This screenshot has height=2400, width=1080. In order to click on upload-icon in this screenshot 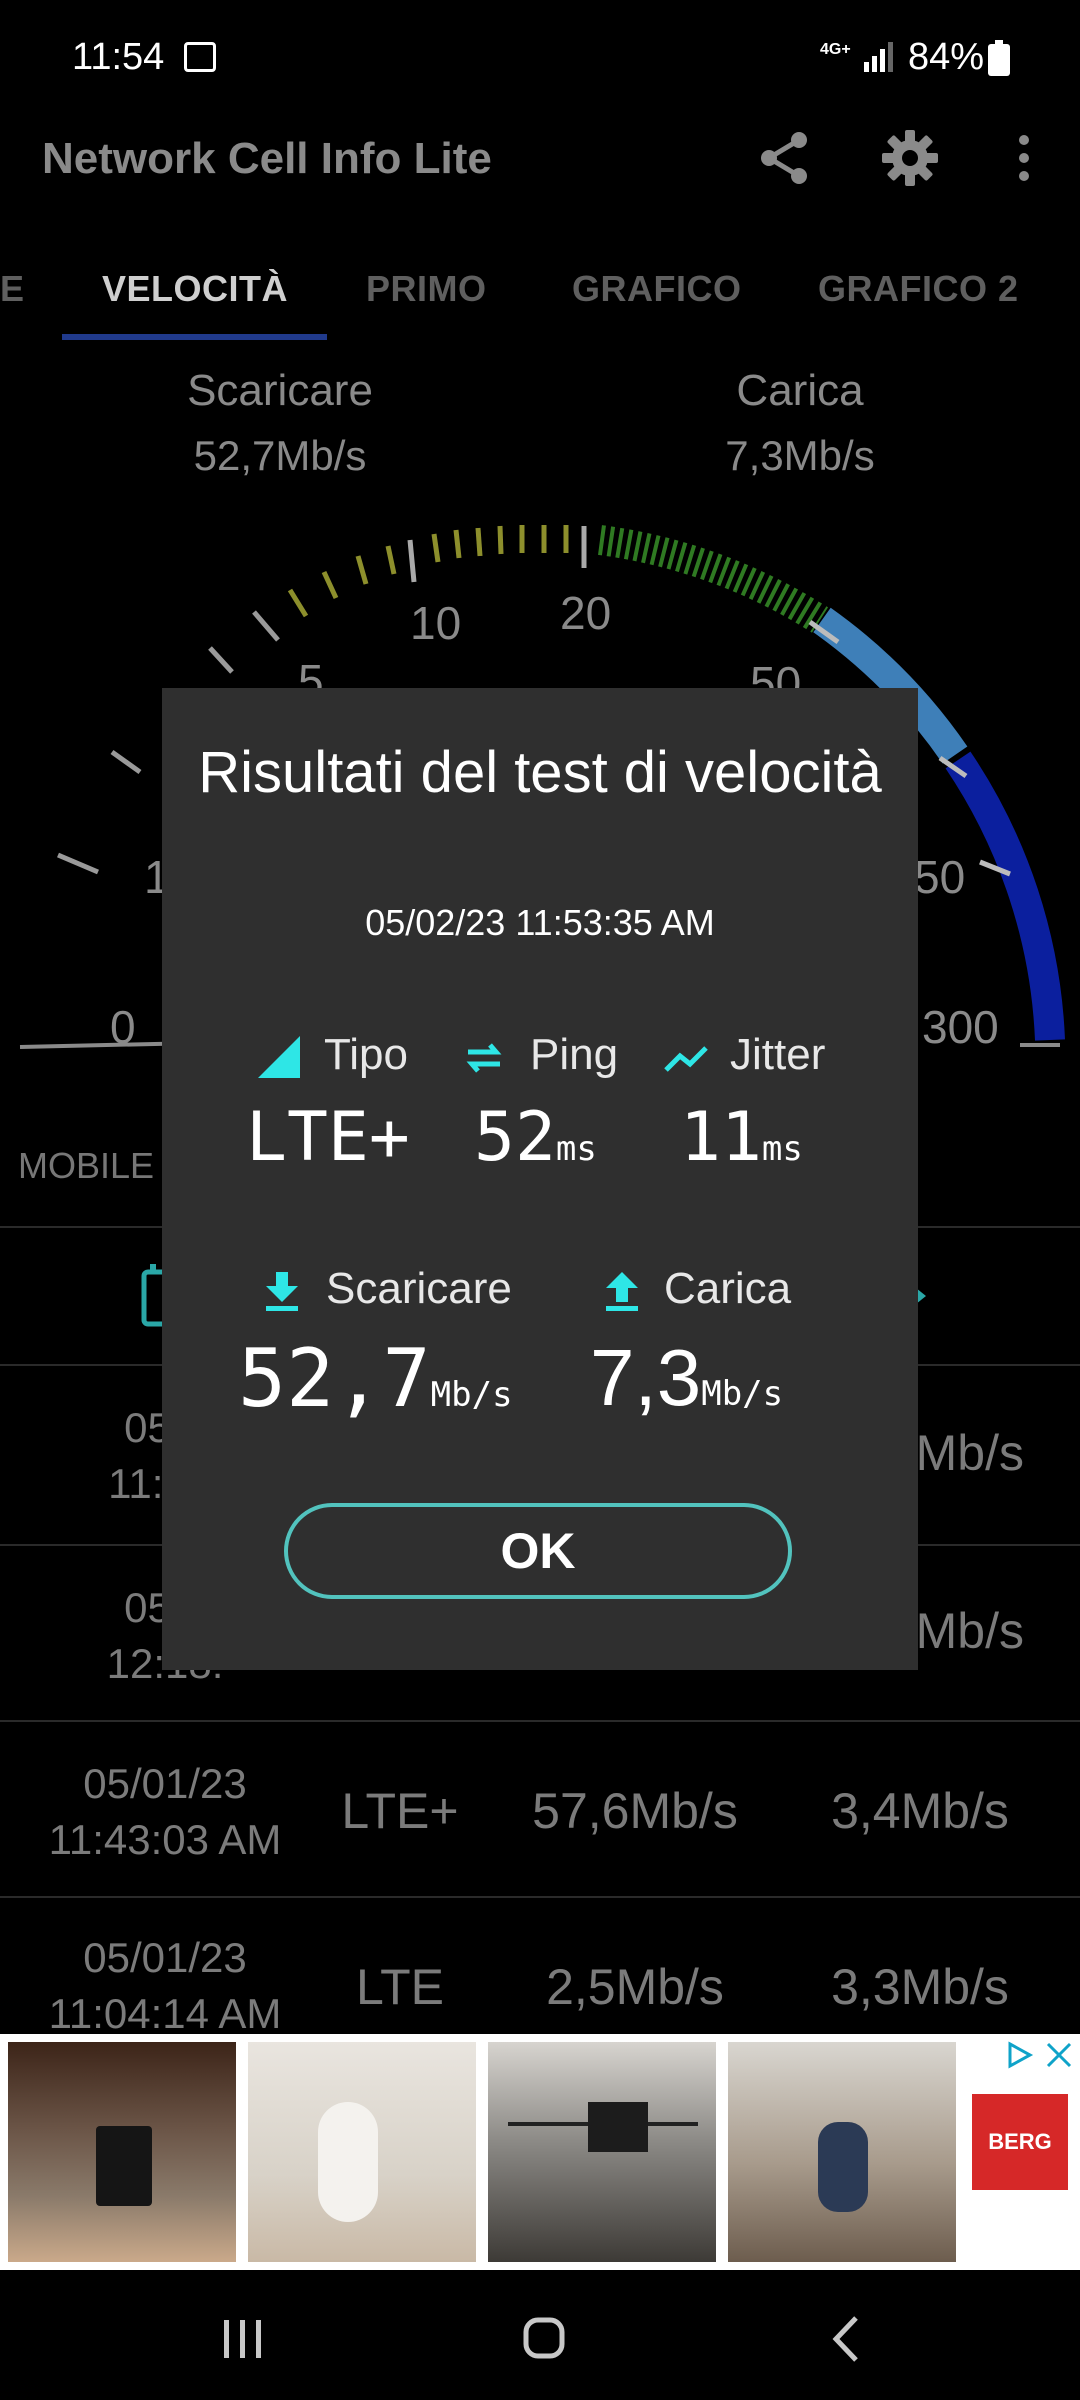, I will do `click(622, 1291)`.